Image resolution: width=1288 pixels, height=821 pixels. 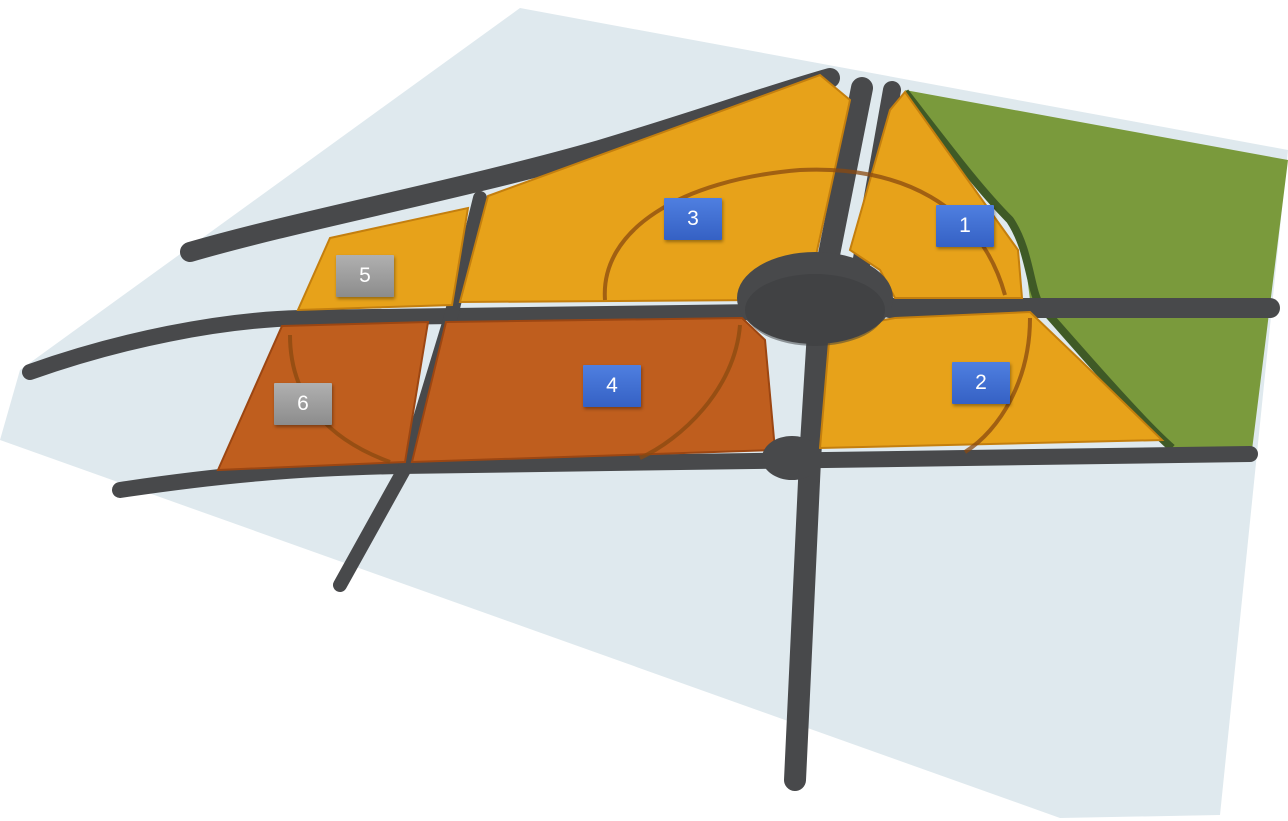 I want to click on parcel-label-6-text: 6, so click(x=303, y=403).